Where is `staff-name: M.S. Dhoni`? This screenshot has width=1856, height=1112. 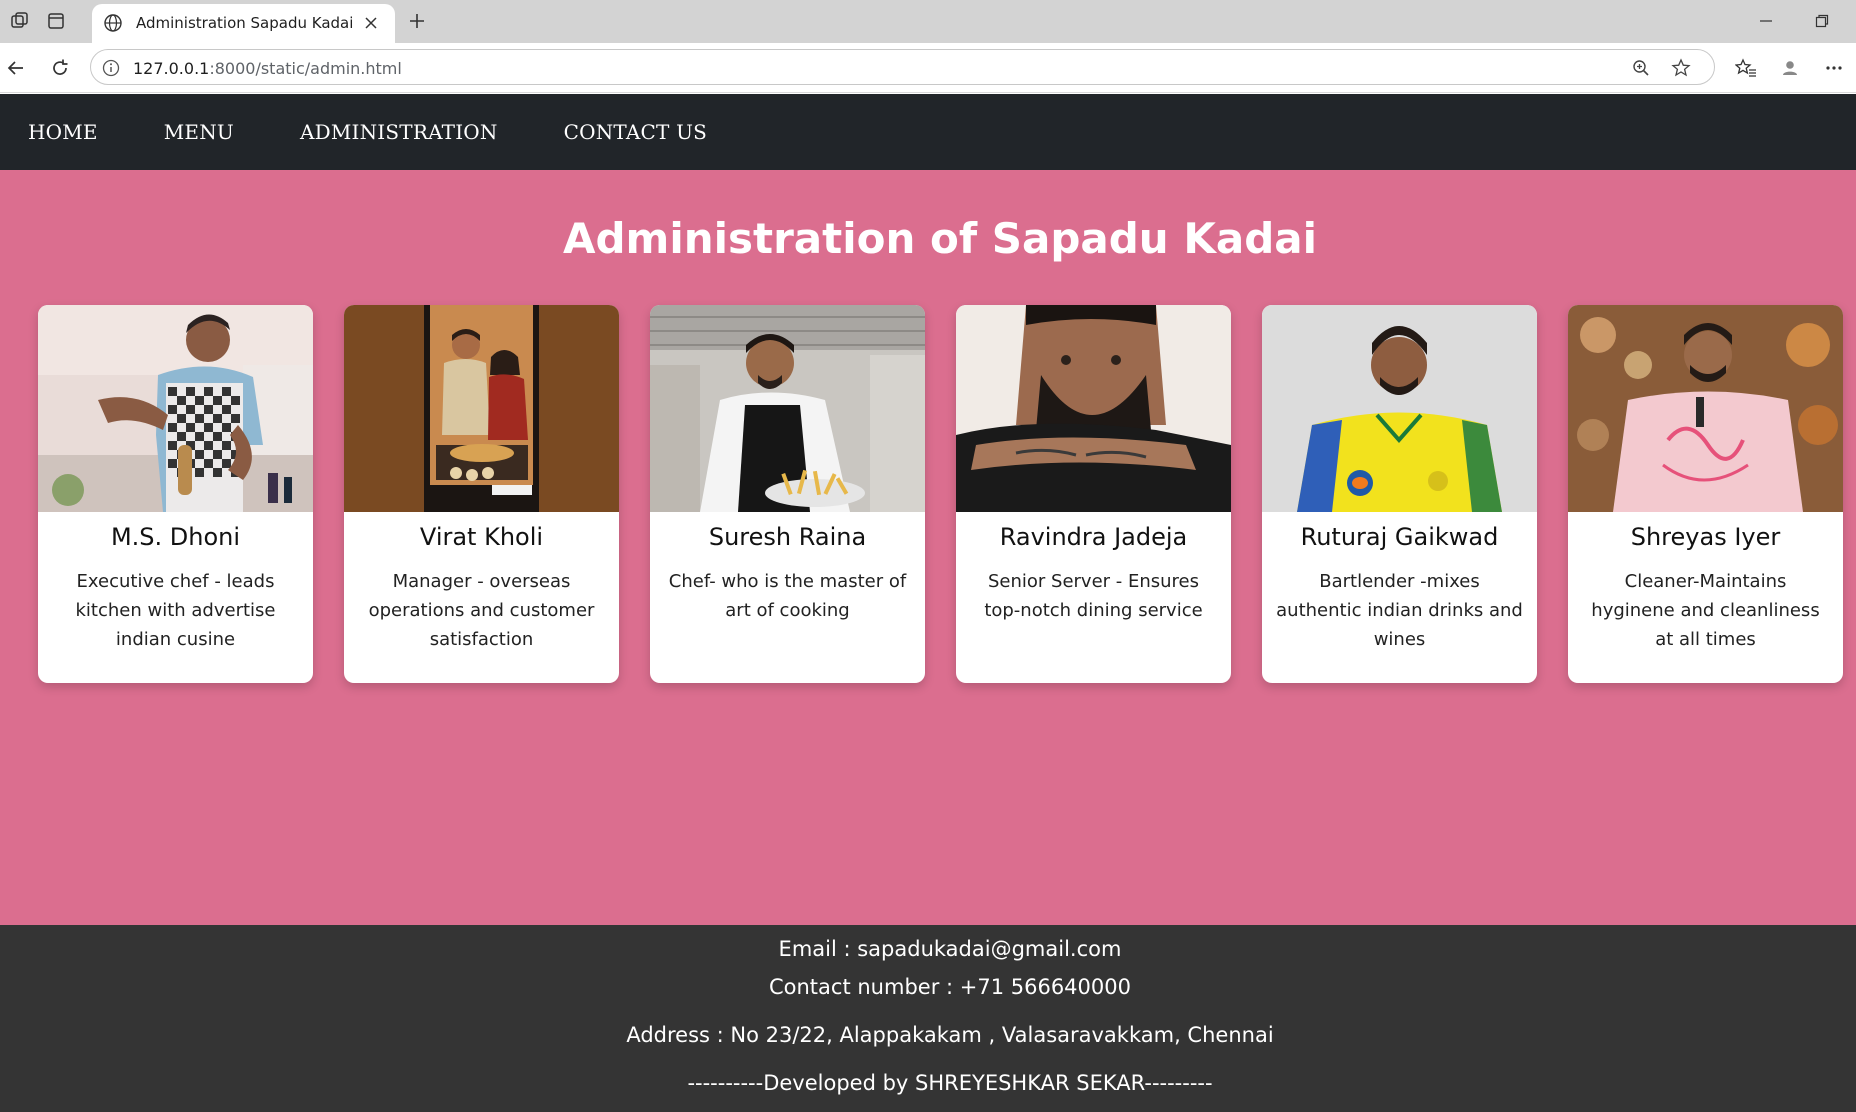 staff-name: M.S. Dhoni is located at coordinates (175, 537).